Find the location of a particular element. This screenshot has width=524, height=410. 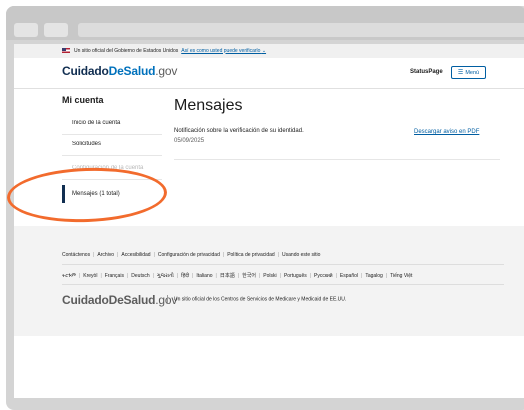

verify-link-label: Así es como usted puede verificarlo is located at coordinates (221, 50).